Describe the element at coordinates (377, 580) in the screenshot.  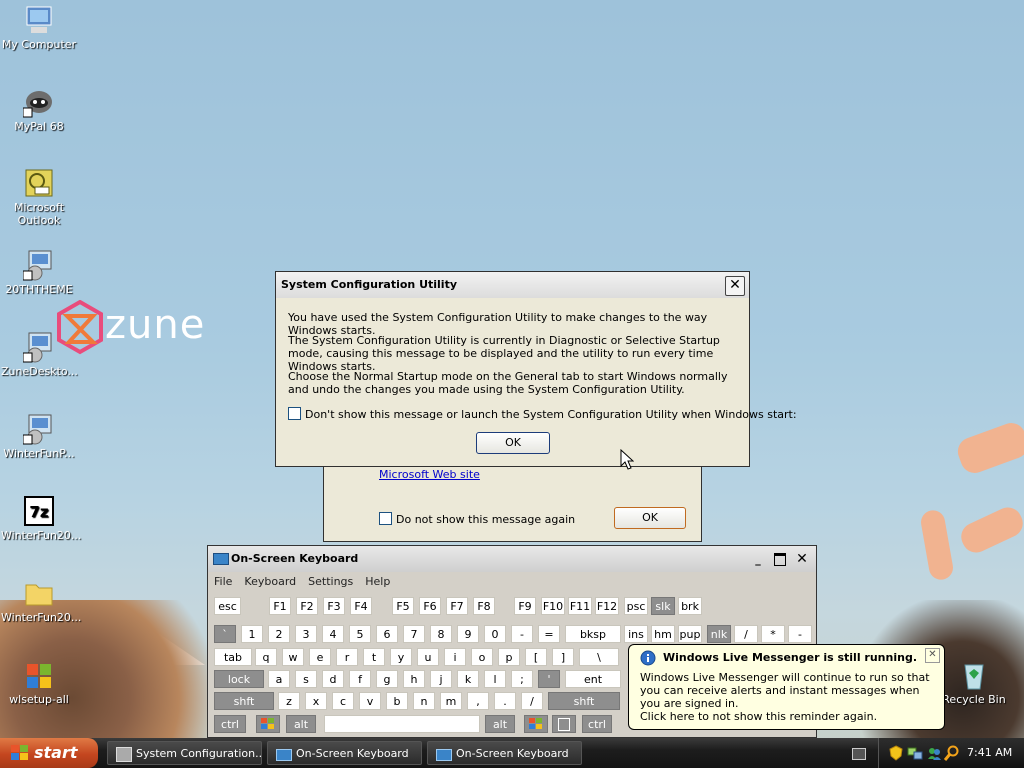
I see `menu-help: Help` at that location.